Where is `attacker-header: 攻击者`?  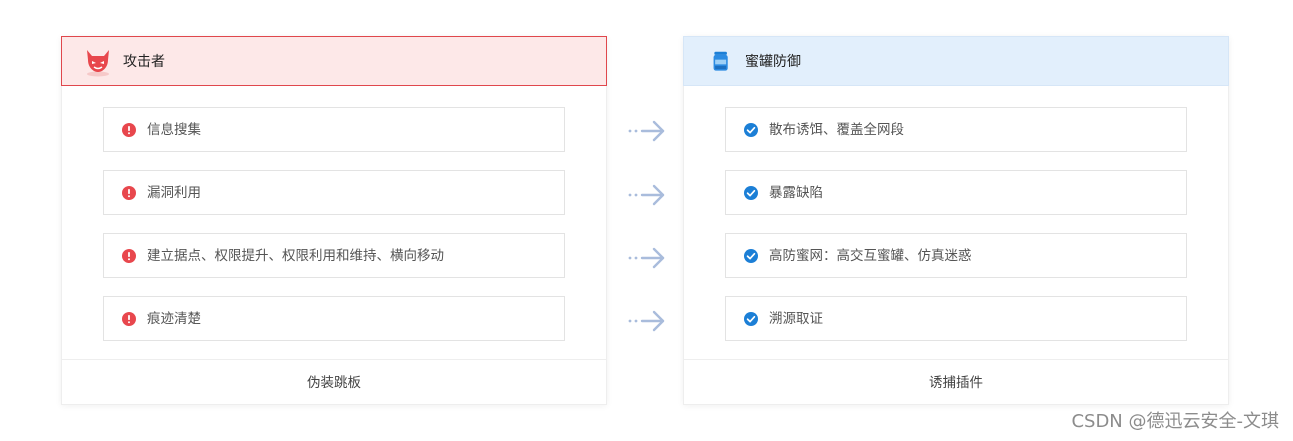
attacker-header: 攻击者 is located at coordinates (334, 61).